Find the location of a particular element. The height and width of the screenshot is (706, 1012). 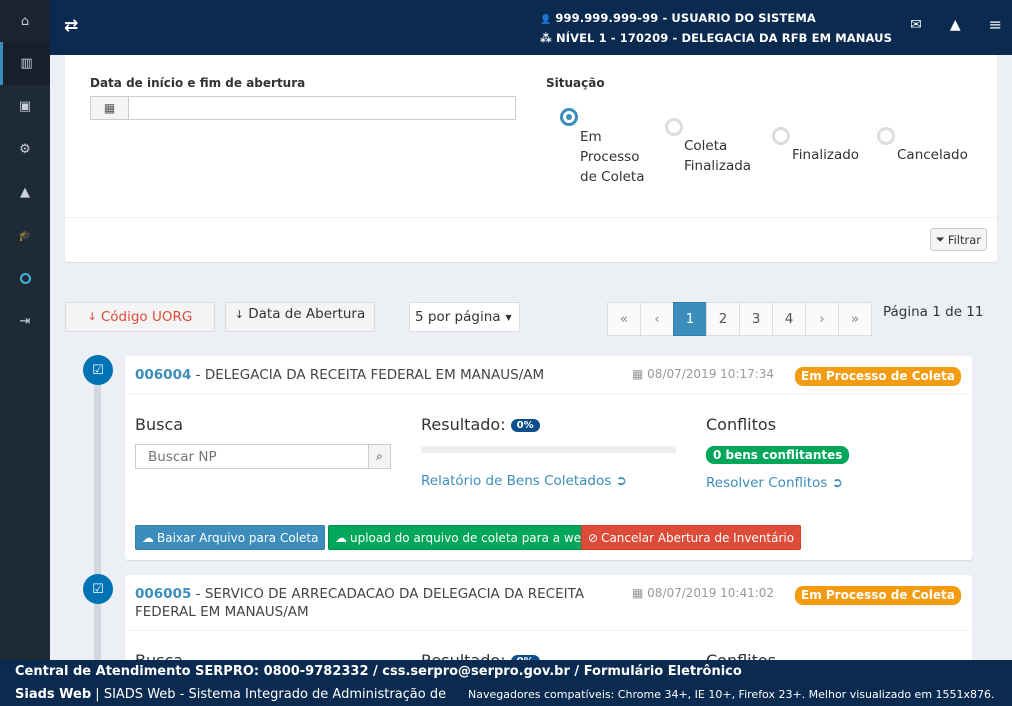

sidebar-item-settings: ⚙ is located at coordinates (25, 149).